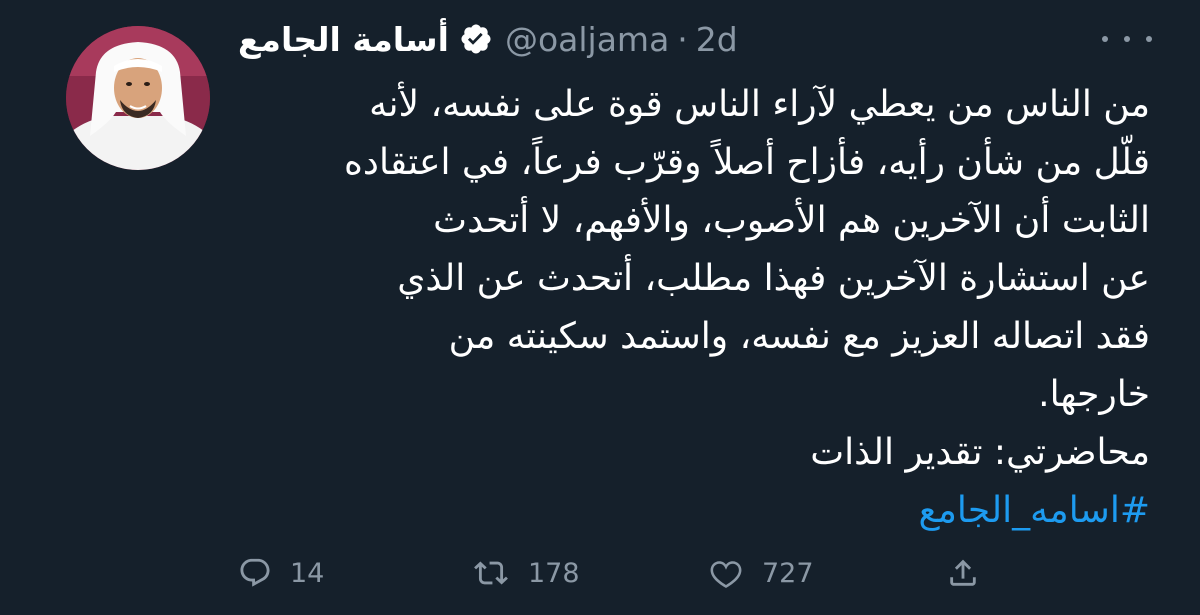  What do you see at coordinates (761, 573) in the screenshot?
I see `like-button: 727` at bounding box center [761, 573].